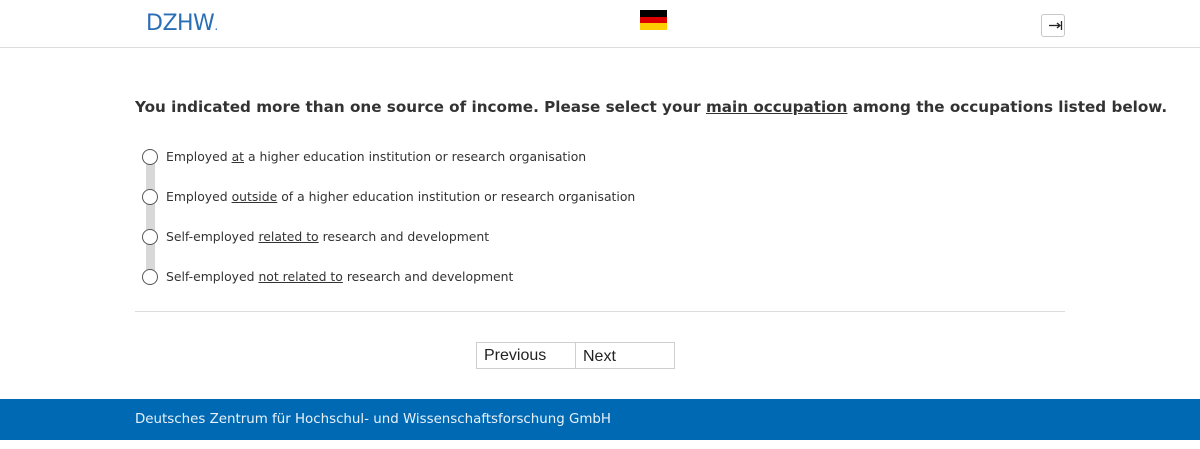 The width and height of the screenshot is (1200, 449). I want to click on content-divider, so click(600, 311).